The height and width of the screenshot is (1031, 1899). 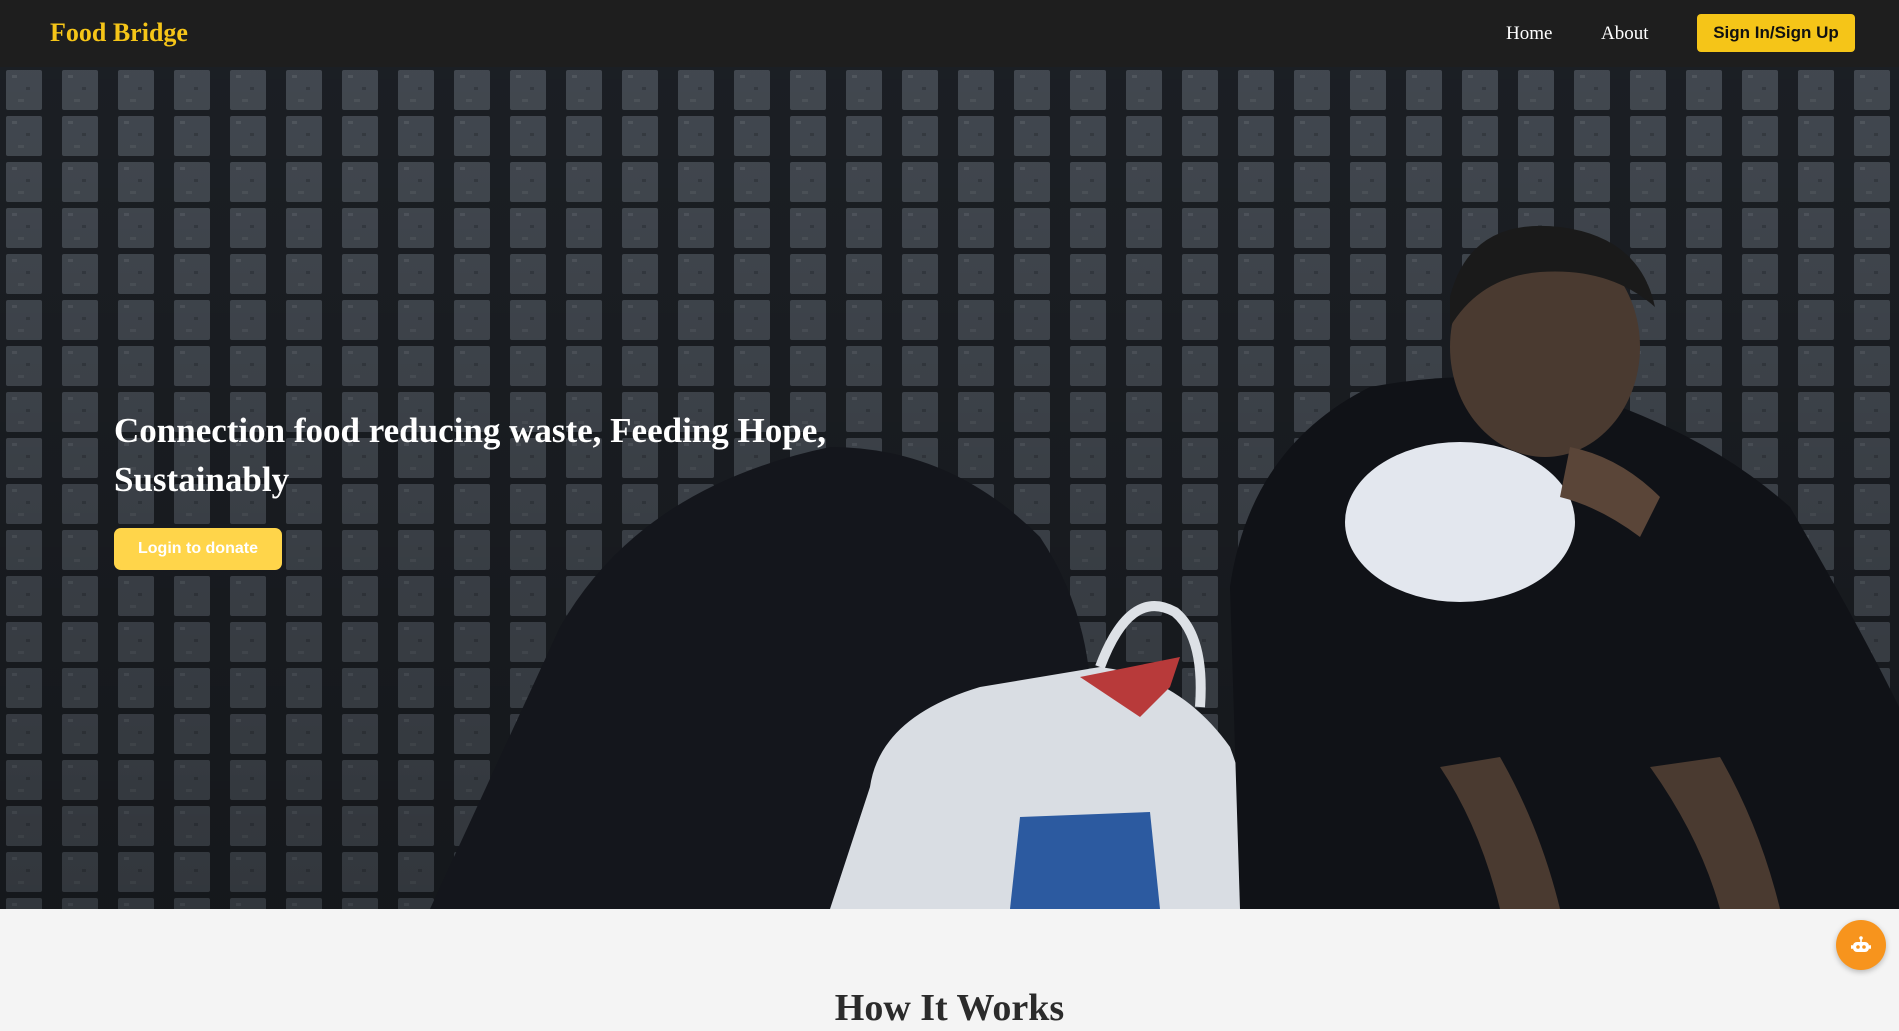 What do you see at coordinates (1776, 33) in the screenshot?
I see `signin-signup-button: Sign In/Sign Up` at bounding box center [1776, 33].